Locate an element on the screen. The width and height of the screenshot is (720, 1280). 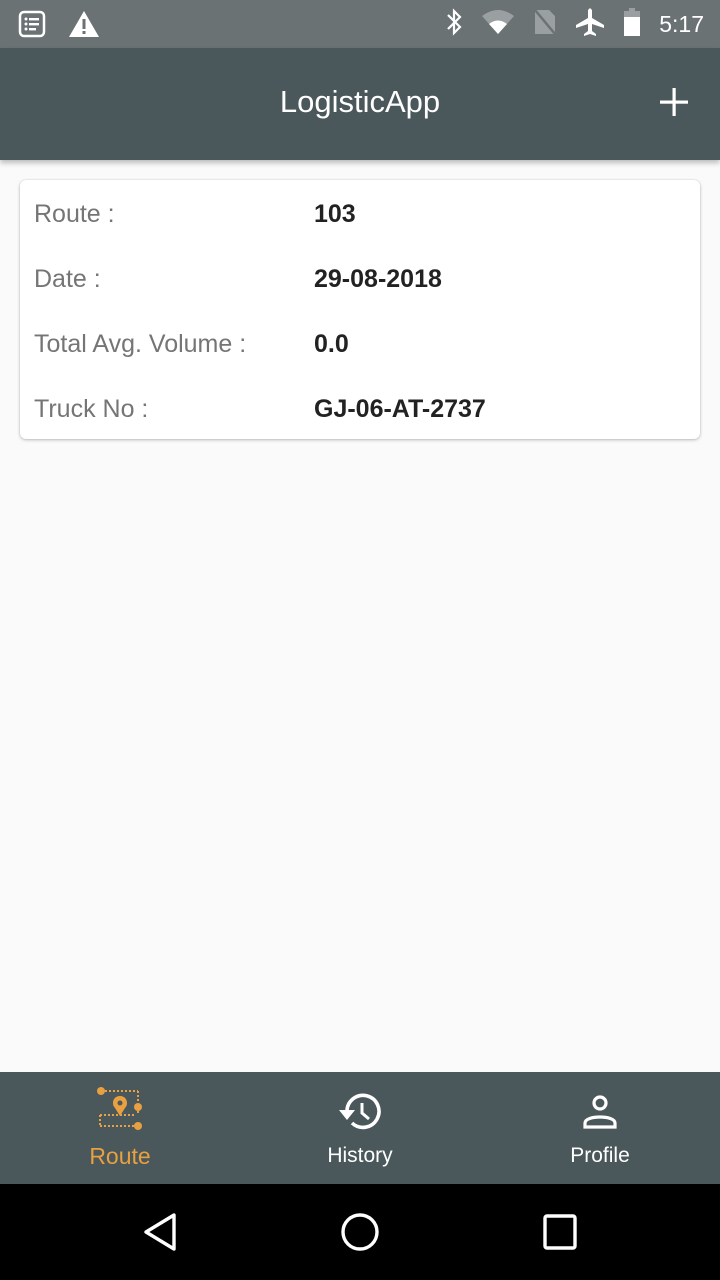
status-time: 5:17 is located at coordinates (681, 23).